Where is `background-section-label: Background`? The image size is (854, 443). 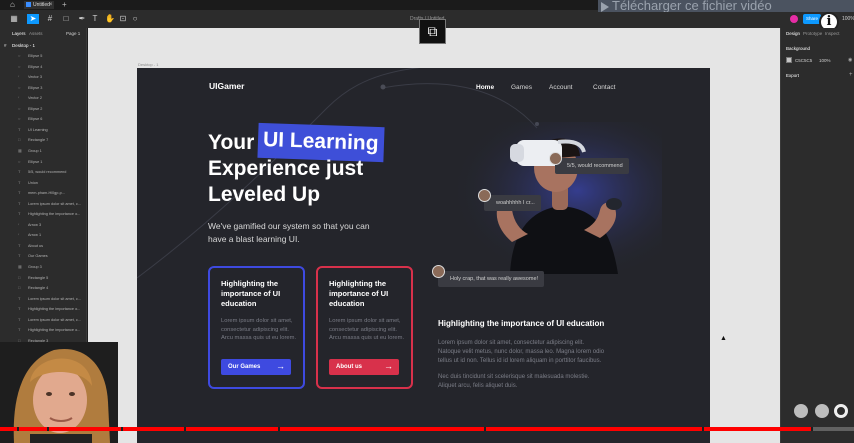 background-section-label: Background is located at coordinates (798, 48).